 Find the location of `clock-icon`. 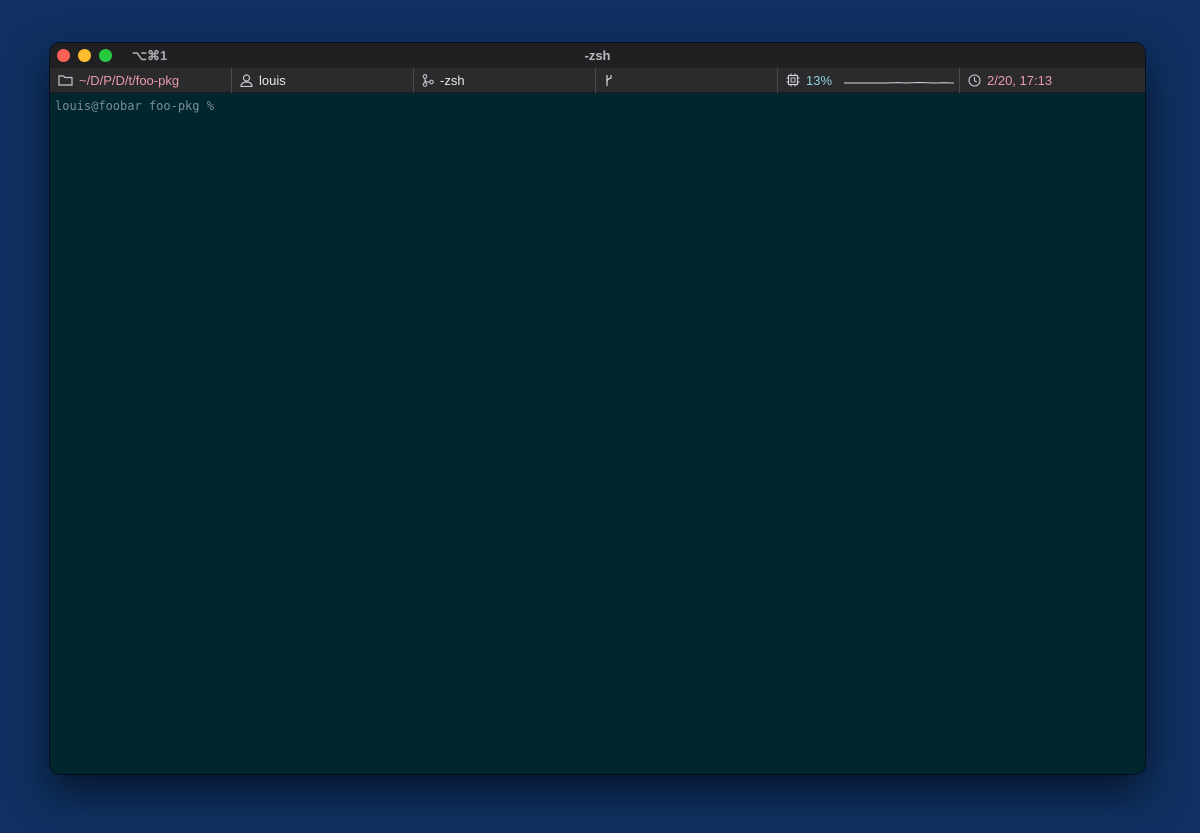

clock-icon is located at coordinates (974, 80).